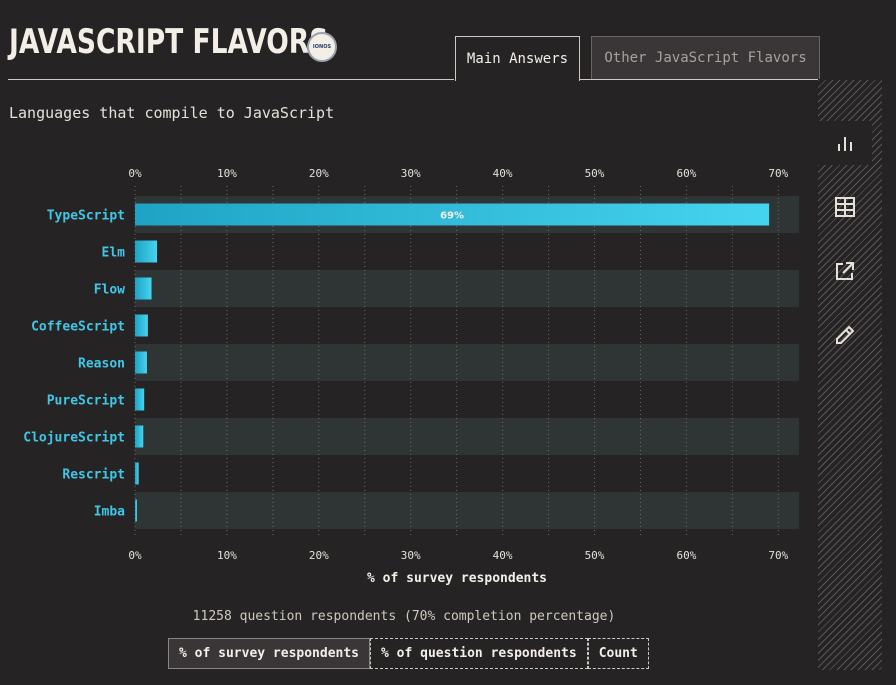  What do you see at coordinates (136, 510) in the screenshot?
I see `bar-imba` at bounding box center [136, 510].